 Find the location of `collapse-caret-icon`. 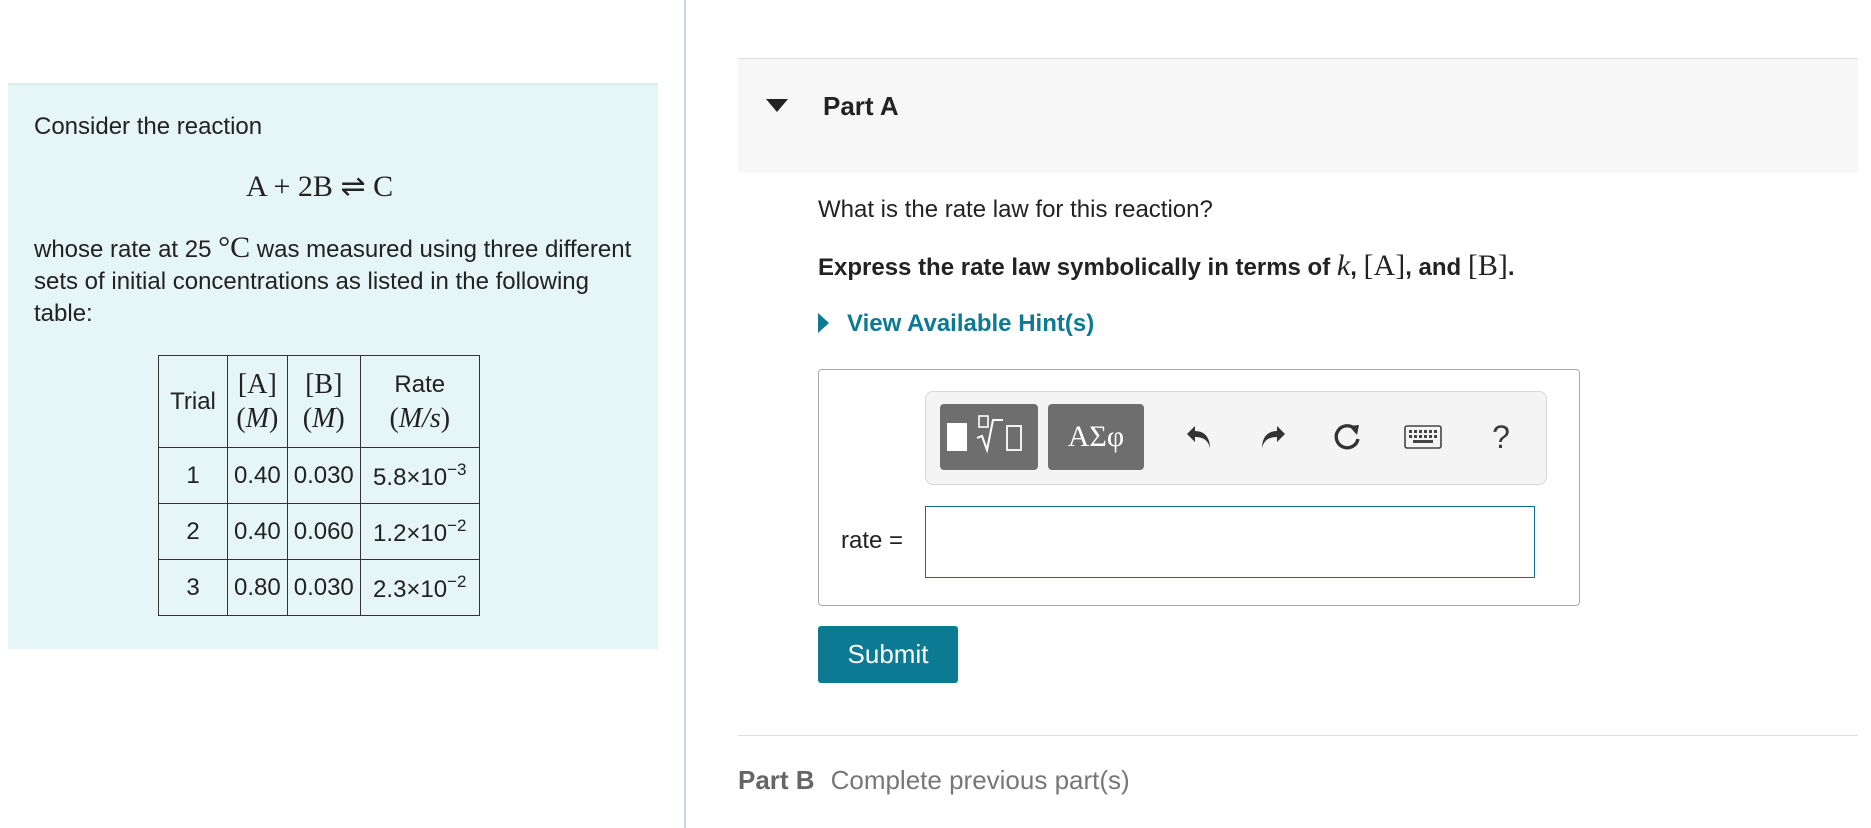

collapse-caret-icon is located at coordinates (777, 105).